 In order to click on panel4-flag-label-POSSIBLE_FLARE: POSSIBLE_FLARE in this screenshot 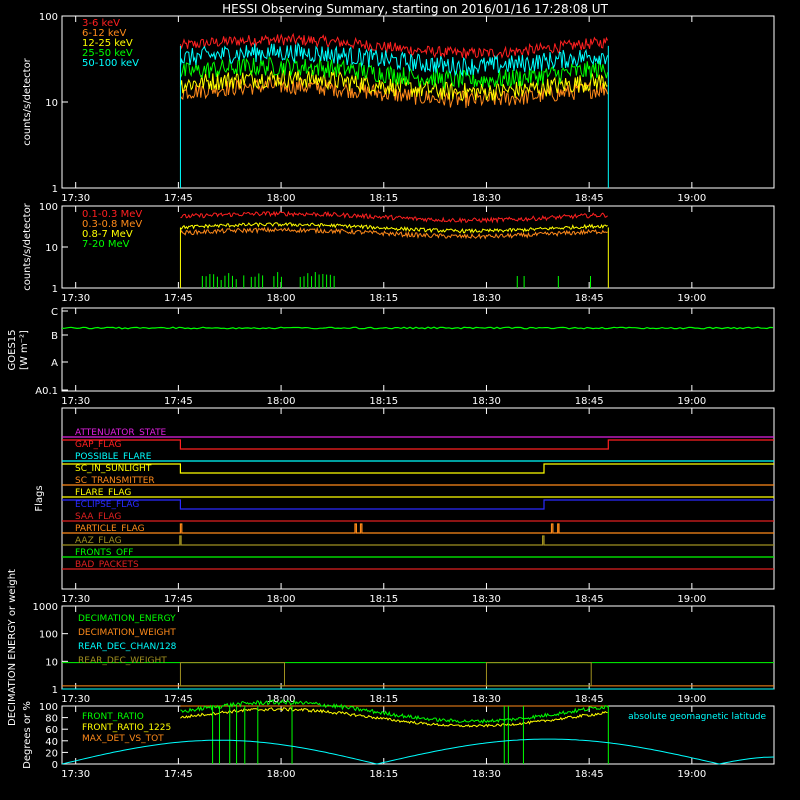, I will do `click(113, 457)`.